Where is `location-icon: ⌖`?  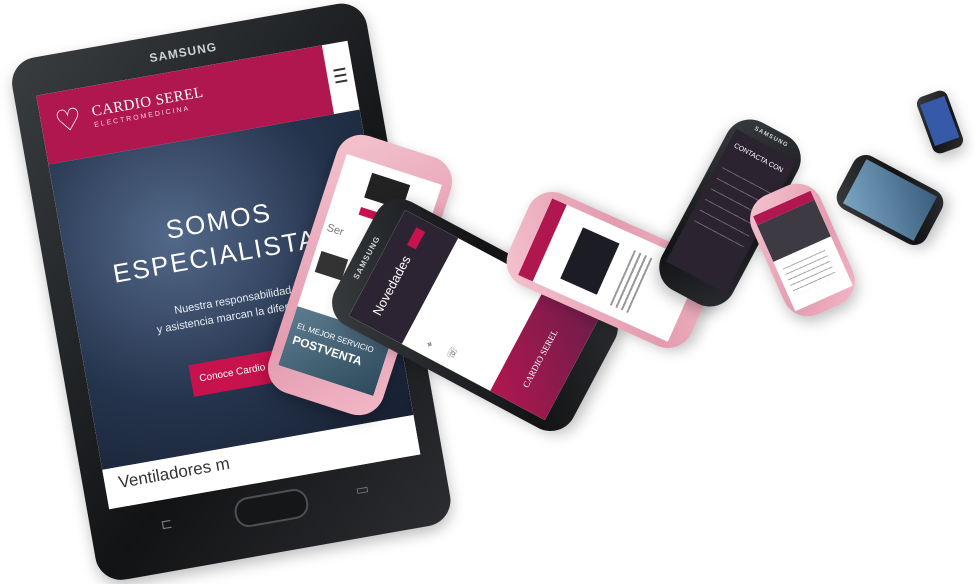
location-icon: ⌖ is located at coordinates (430, 344).